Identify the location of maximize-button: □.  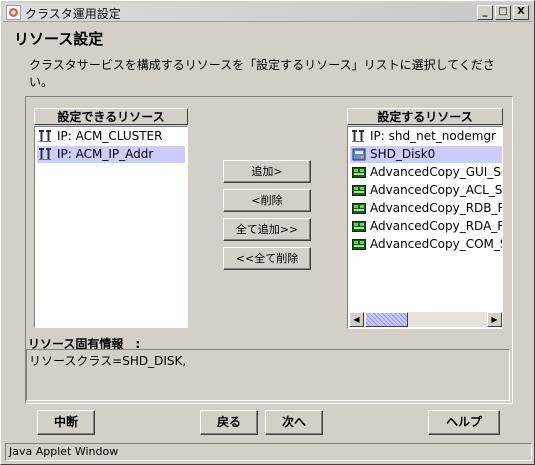
(503, 12).